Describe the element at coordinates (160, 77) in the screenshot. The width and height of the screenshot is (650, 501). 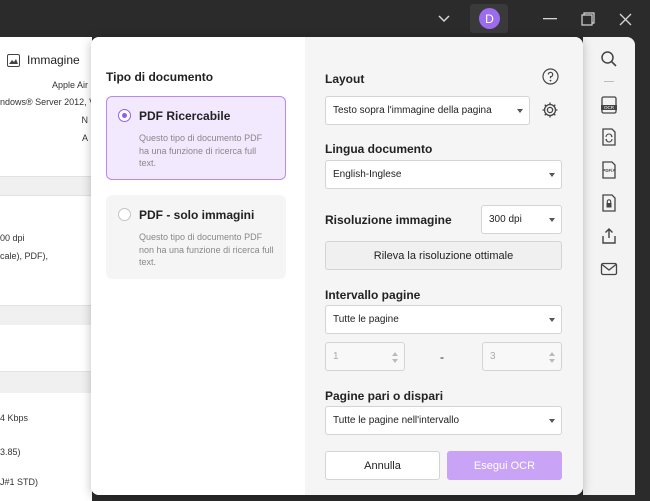
I see `document-type-title: Tipo di documento` at that location.